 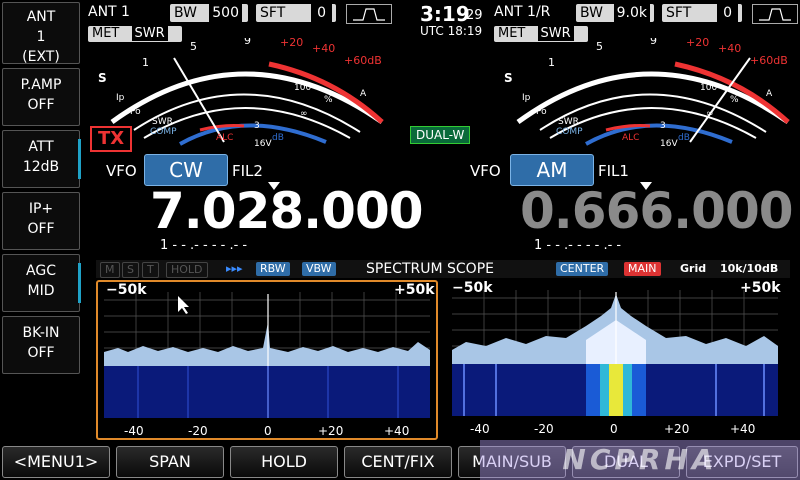 What do you see at coordinates (267, 360) in the screenshot?
I see `scope-left: −50k +50k -40 -20 0 +20 +40` at bounding box center [267, 360].